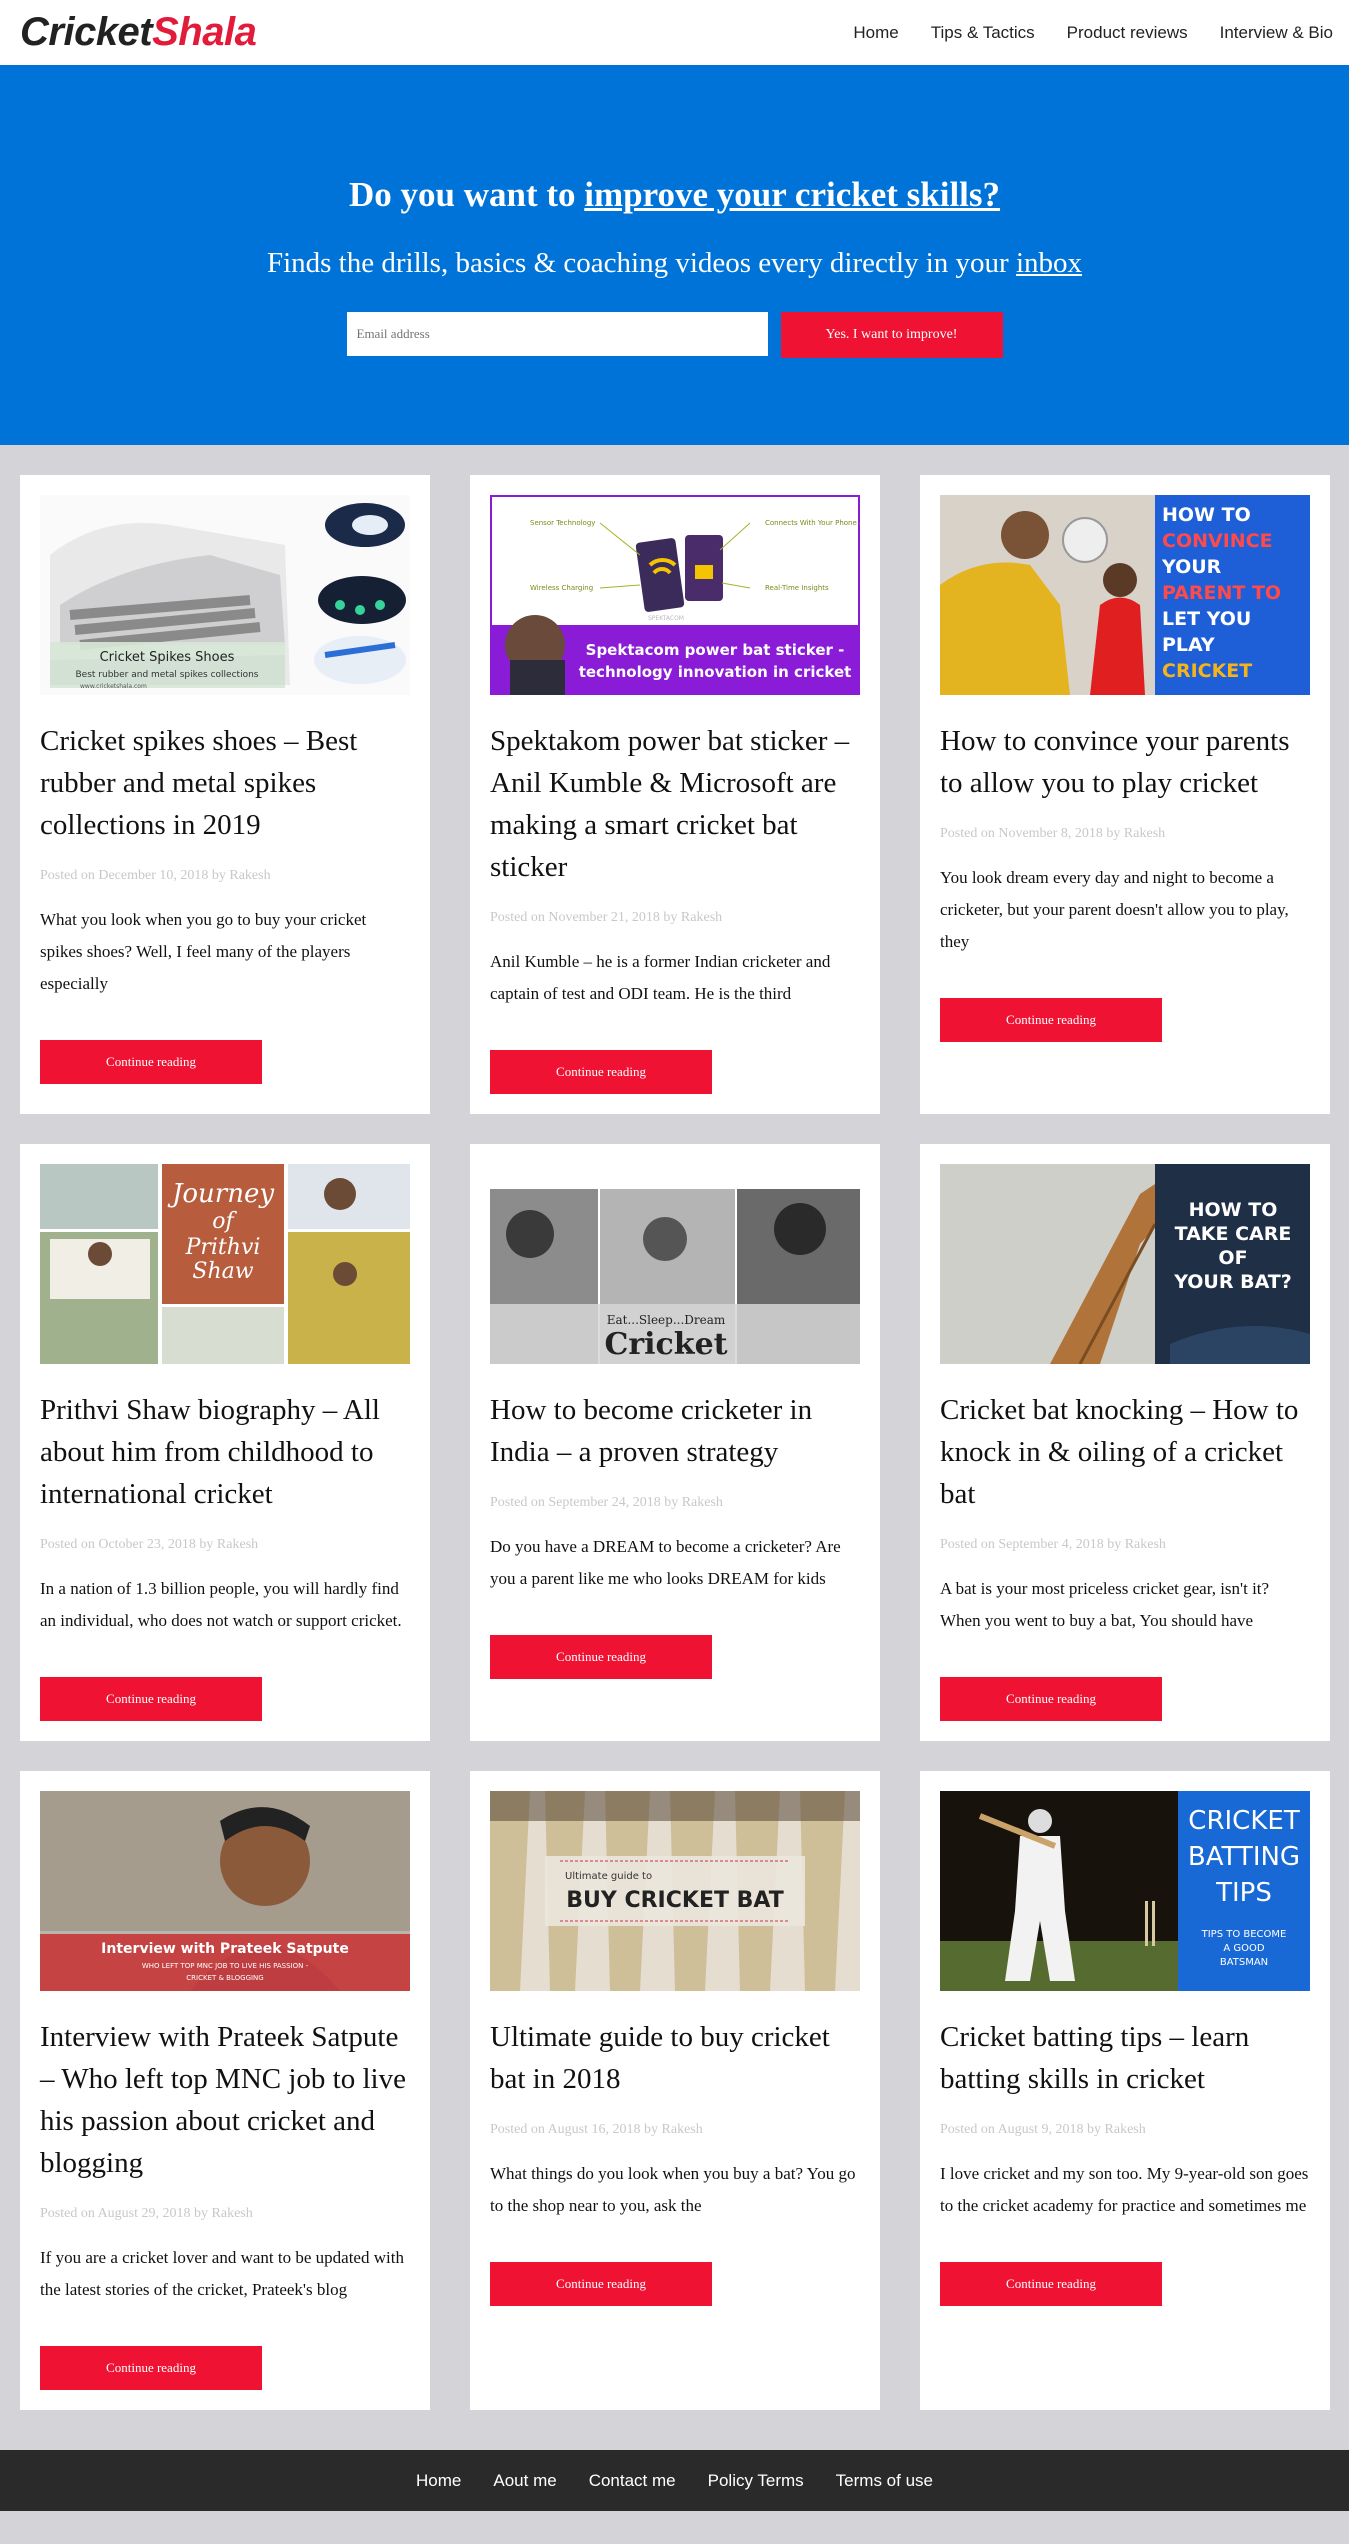  Describe the element at coordinates (797, 588) in the screenshot. I see `thumb-text: Real-Time Insights` at that location.